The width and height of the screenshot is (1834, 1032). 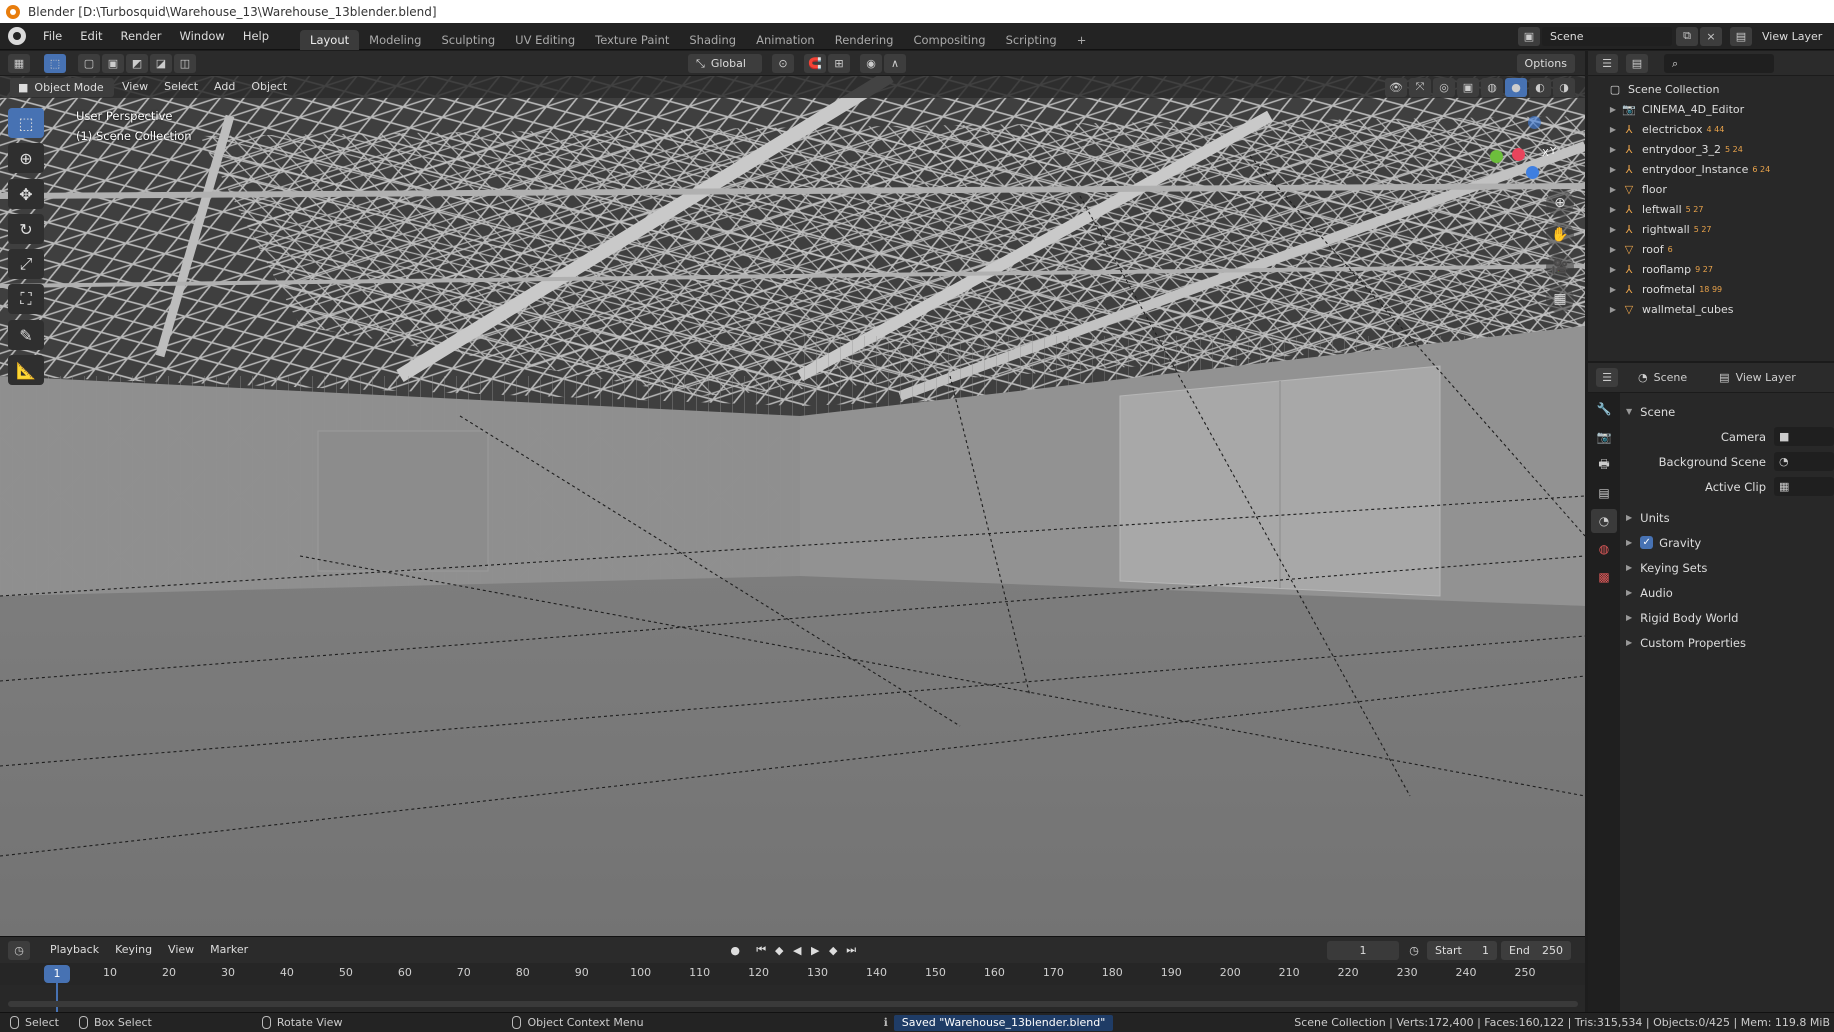 What do you see at coordinates (1414, 950) in the screenshot?
I see `preview-range-icon: ◷` at bounding box center [1414, 950].